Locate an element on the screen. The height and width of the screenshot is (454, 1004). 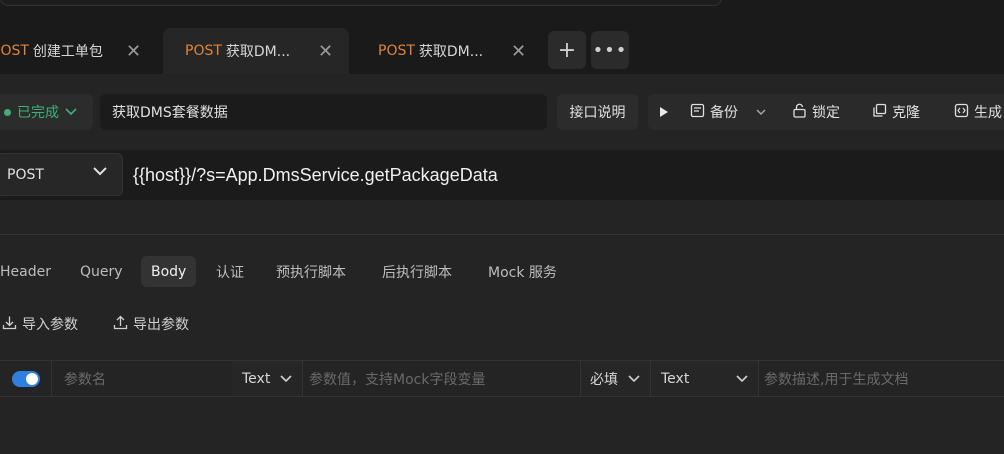
status-dot-icon is located at coordinates (7, 112).